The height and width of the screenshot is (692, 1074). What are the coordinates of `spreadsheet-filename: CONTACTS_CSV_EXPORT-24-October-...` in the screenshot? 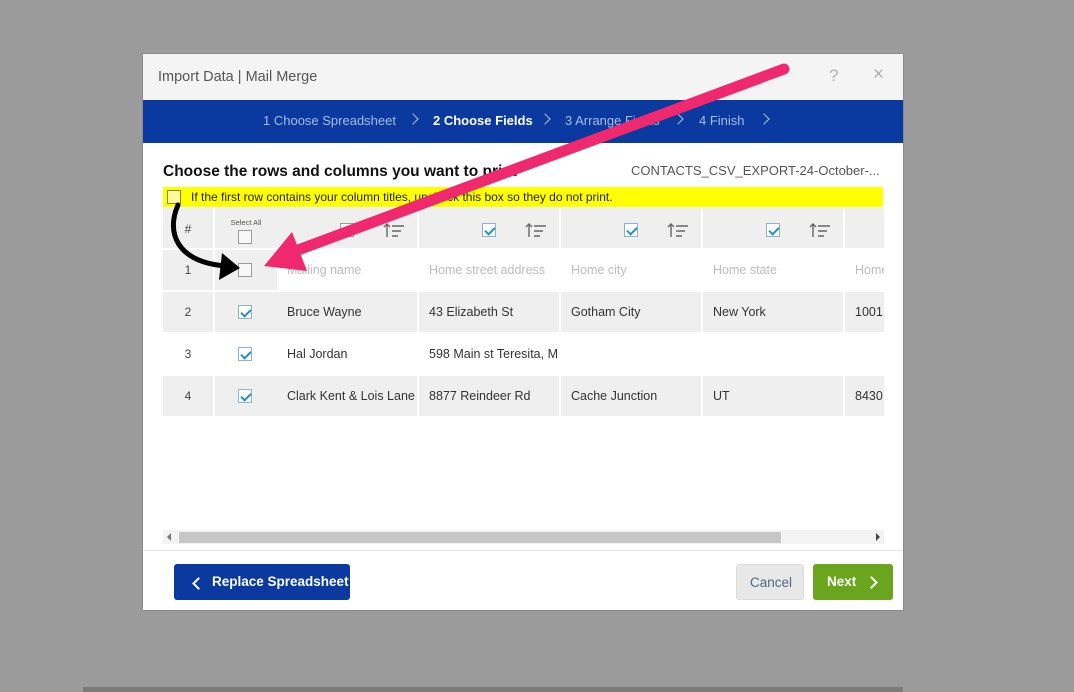 It's located at (755, 170).